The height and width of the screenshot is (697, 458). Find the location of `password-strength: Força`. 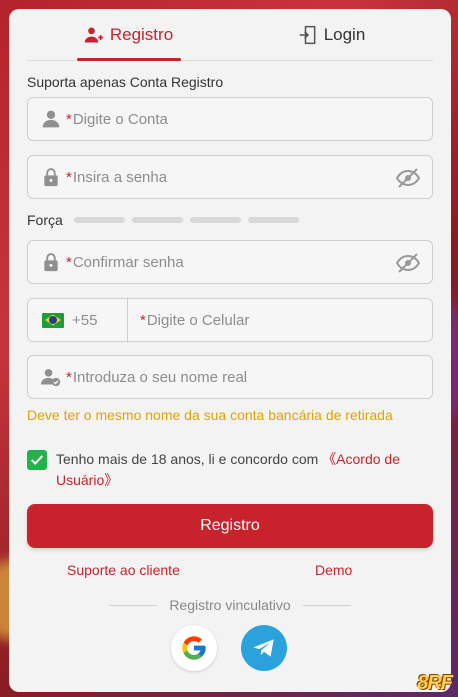

password-strength: Força is located at coordinates (163, 220).